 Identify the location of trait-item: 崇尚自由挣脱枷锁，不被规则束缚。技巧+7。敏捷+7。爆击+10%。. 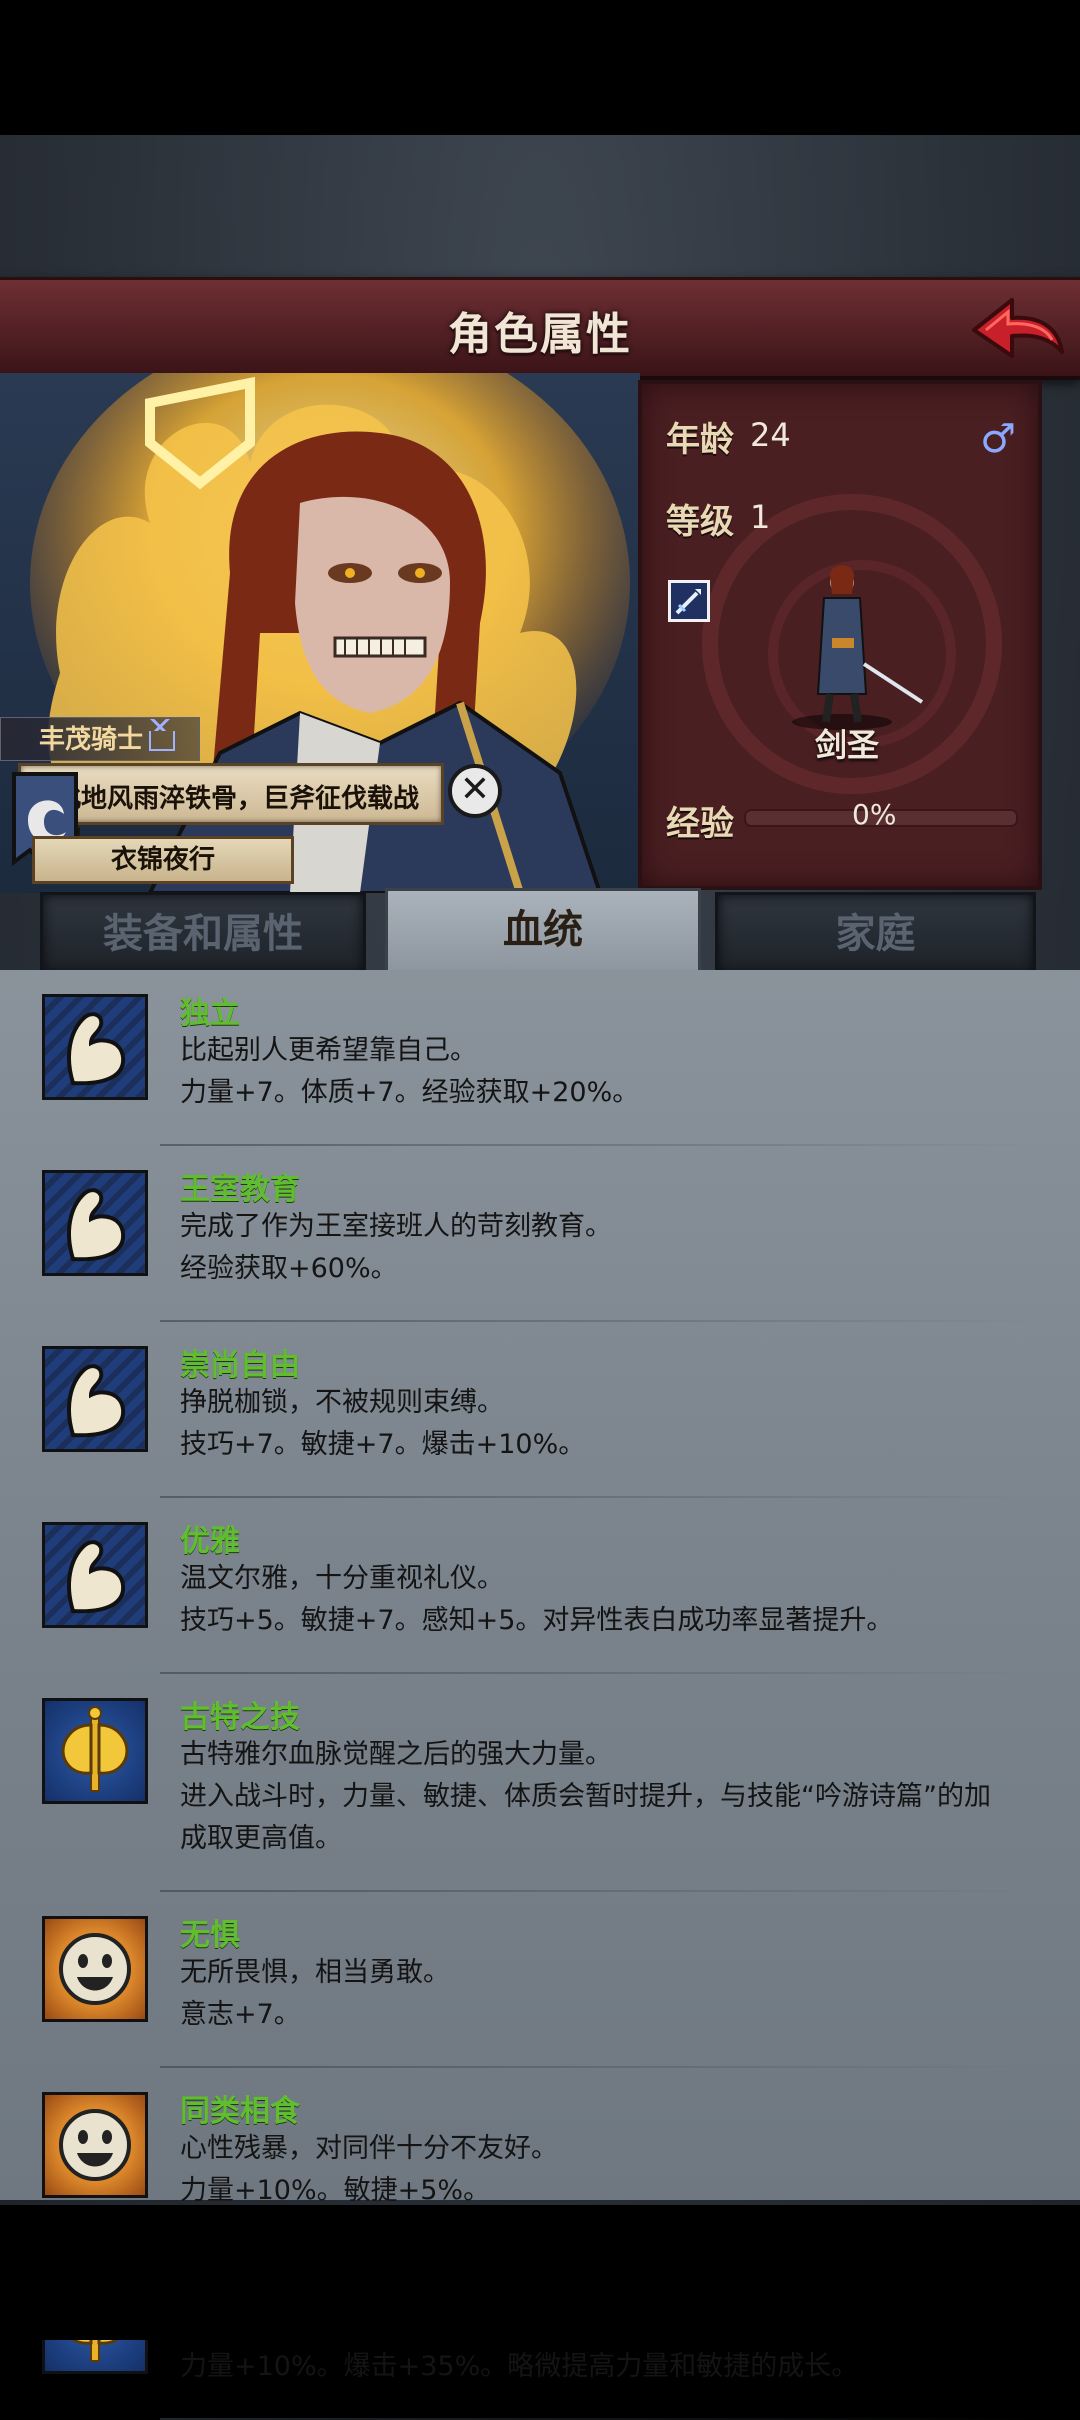
(540, 1410).